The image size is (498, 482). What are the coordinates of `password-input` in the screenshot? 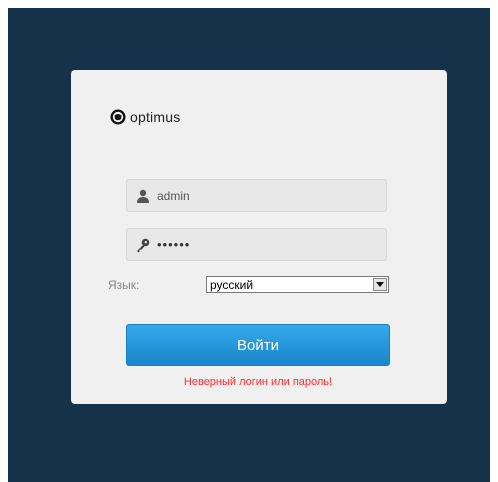 It's located at (267, 244).